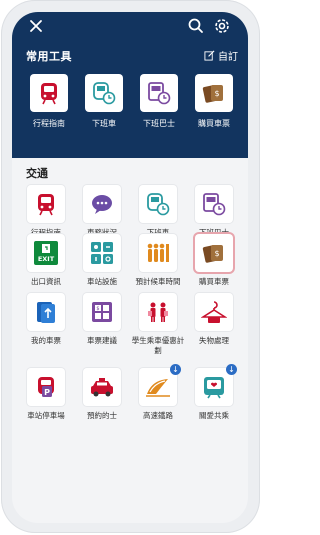 This screenshot has width=320, height=535. What do you see at coordinates (36, 26) in the screenshot?
I see `close-icon` at bounding box center [36, 26].